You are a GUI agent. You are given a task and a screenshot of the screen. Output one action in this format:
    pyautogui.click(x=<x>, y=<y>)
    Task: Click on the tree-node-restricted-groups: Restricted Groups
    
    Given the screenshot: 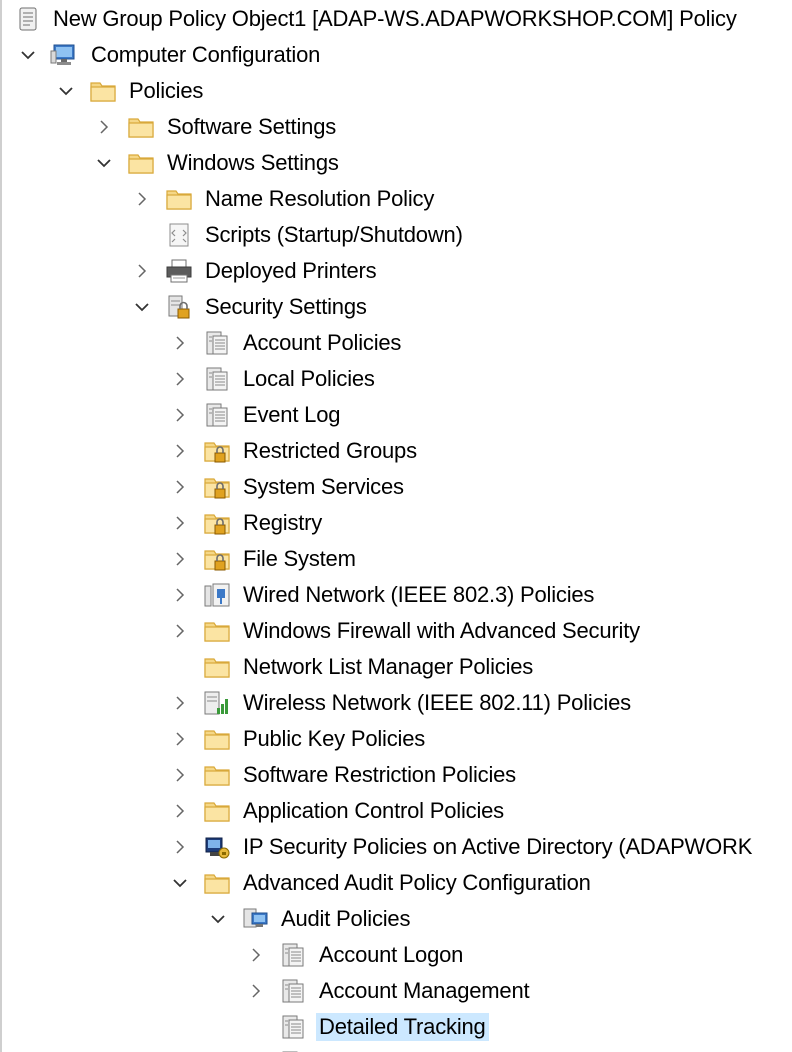 What is the action you would take?
    pyautogui.click(x=396, y=451)
    